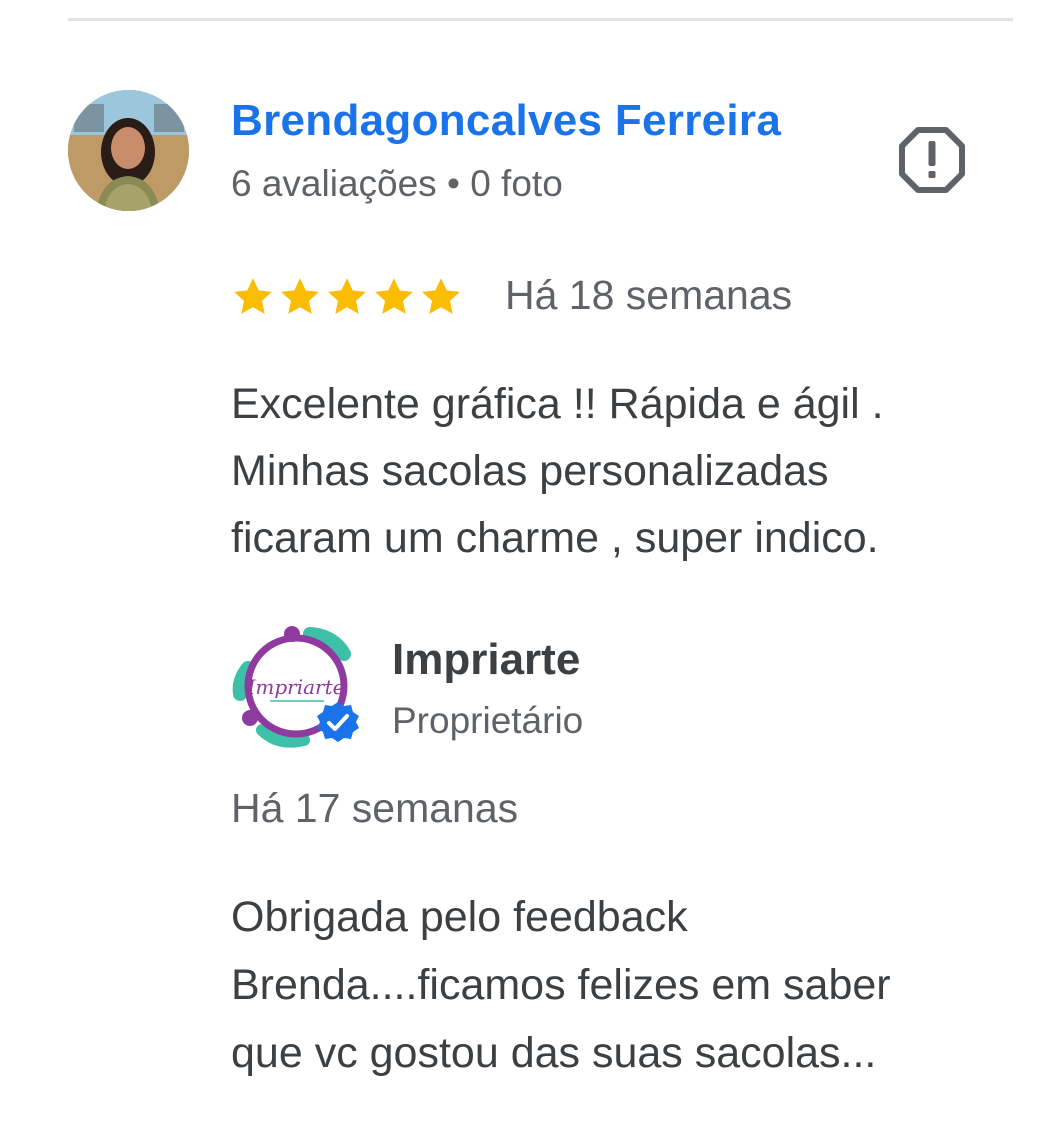  I want to click on review-text-line: ficaram um charme , super indico., so click(555, 538).